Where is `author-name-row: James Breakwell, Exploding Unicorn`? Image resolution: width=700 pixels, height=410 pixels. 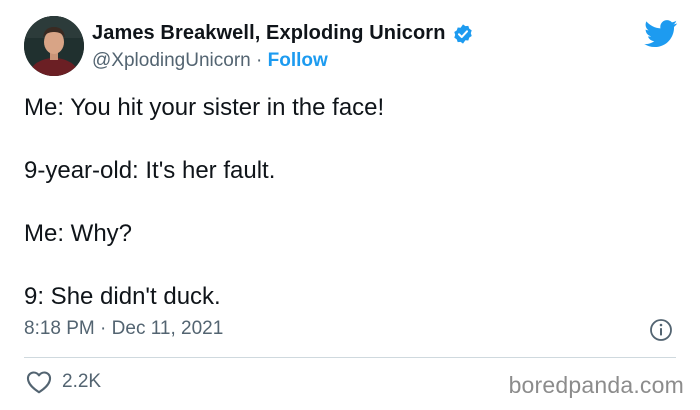
author-name-row: James Breakwell, Exploding Unicorn is located at coordinates (283, 33).